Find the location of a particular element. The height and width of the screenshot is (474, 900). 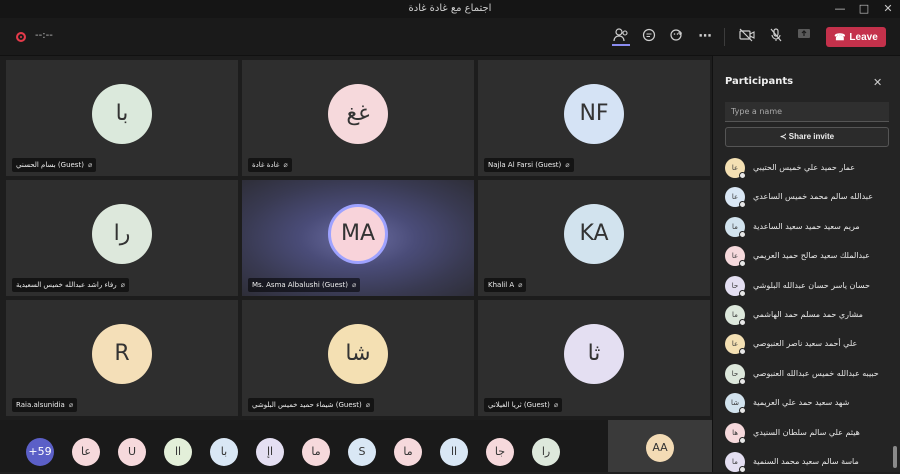

video-tile: را رفاء راشد عبدالله خميس السعيدية ⌀ is located at coordinates (122, 238).